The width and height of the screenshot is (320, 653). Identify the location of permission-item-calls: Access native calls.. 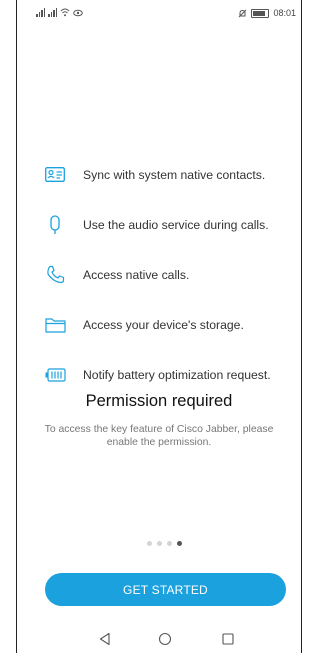
(169, 274).